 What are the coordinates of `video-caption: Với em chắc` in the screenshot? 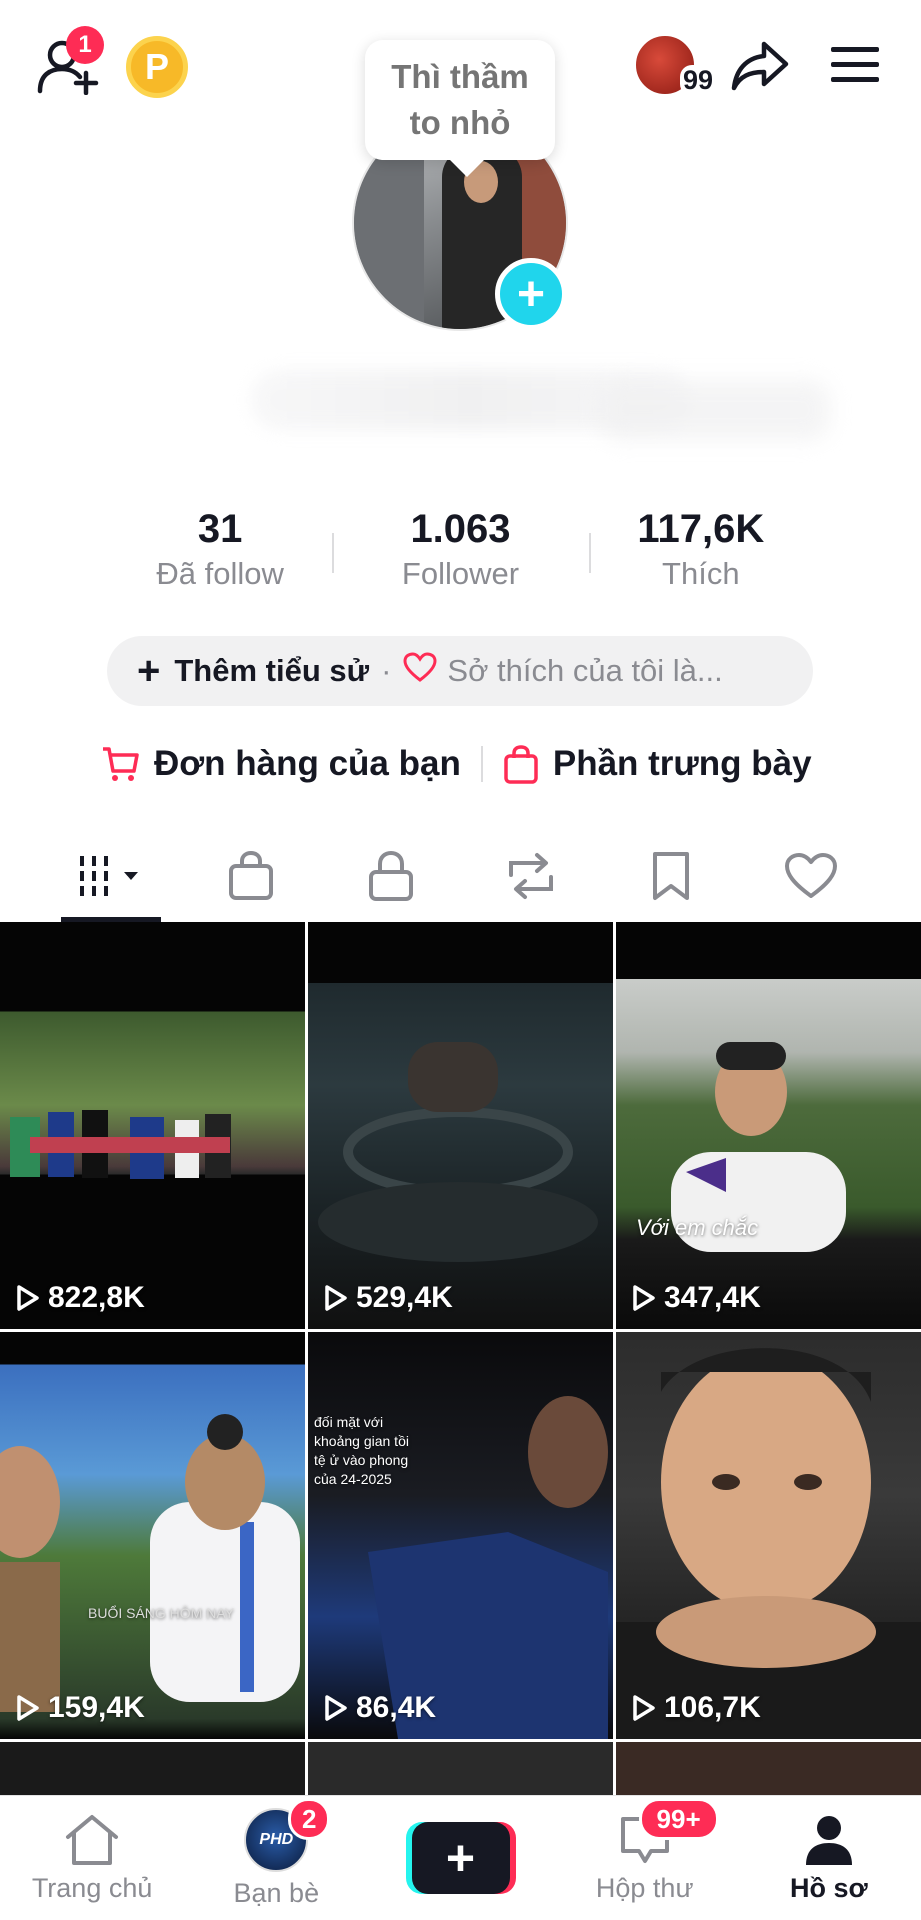 It's located at (697, 1227).